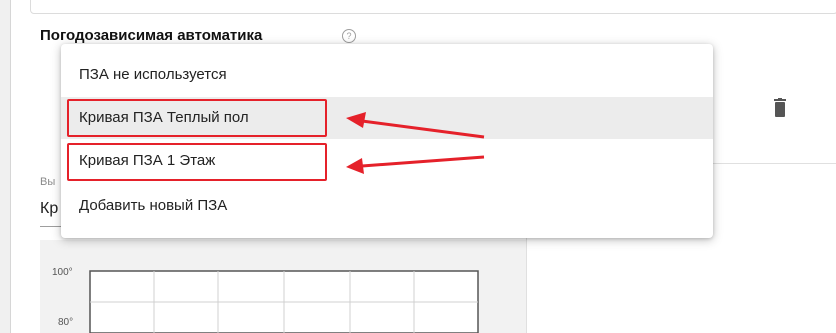 The width and height of the screenshot is (836, 333). I want to click on y-tick-label: 100°, so click(62, 272).